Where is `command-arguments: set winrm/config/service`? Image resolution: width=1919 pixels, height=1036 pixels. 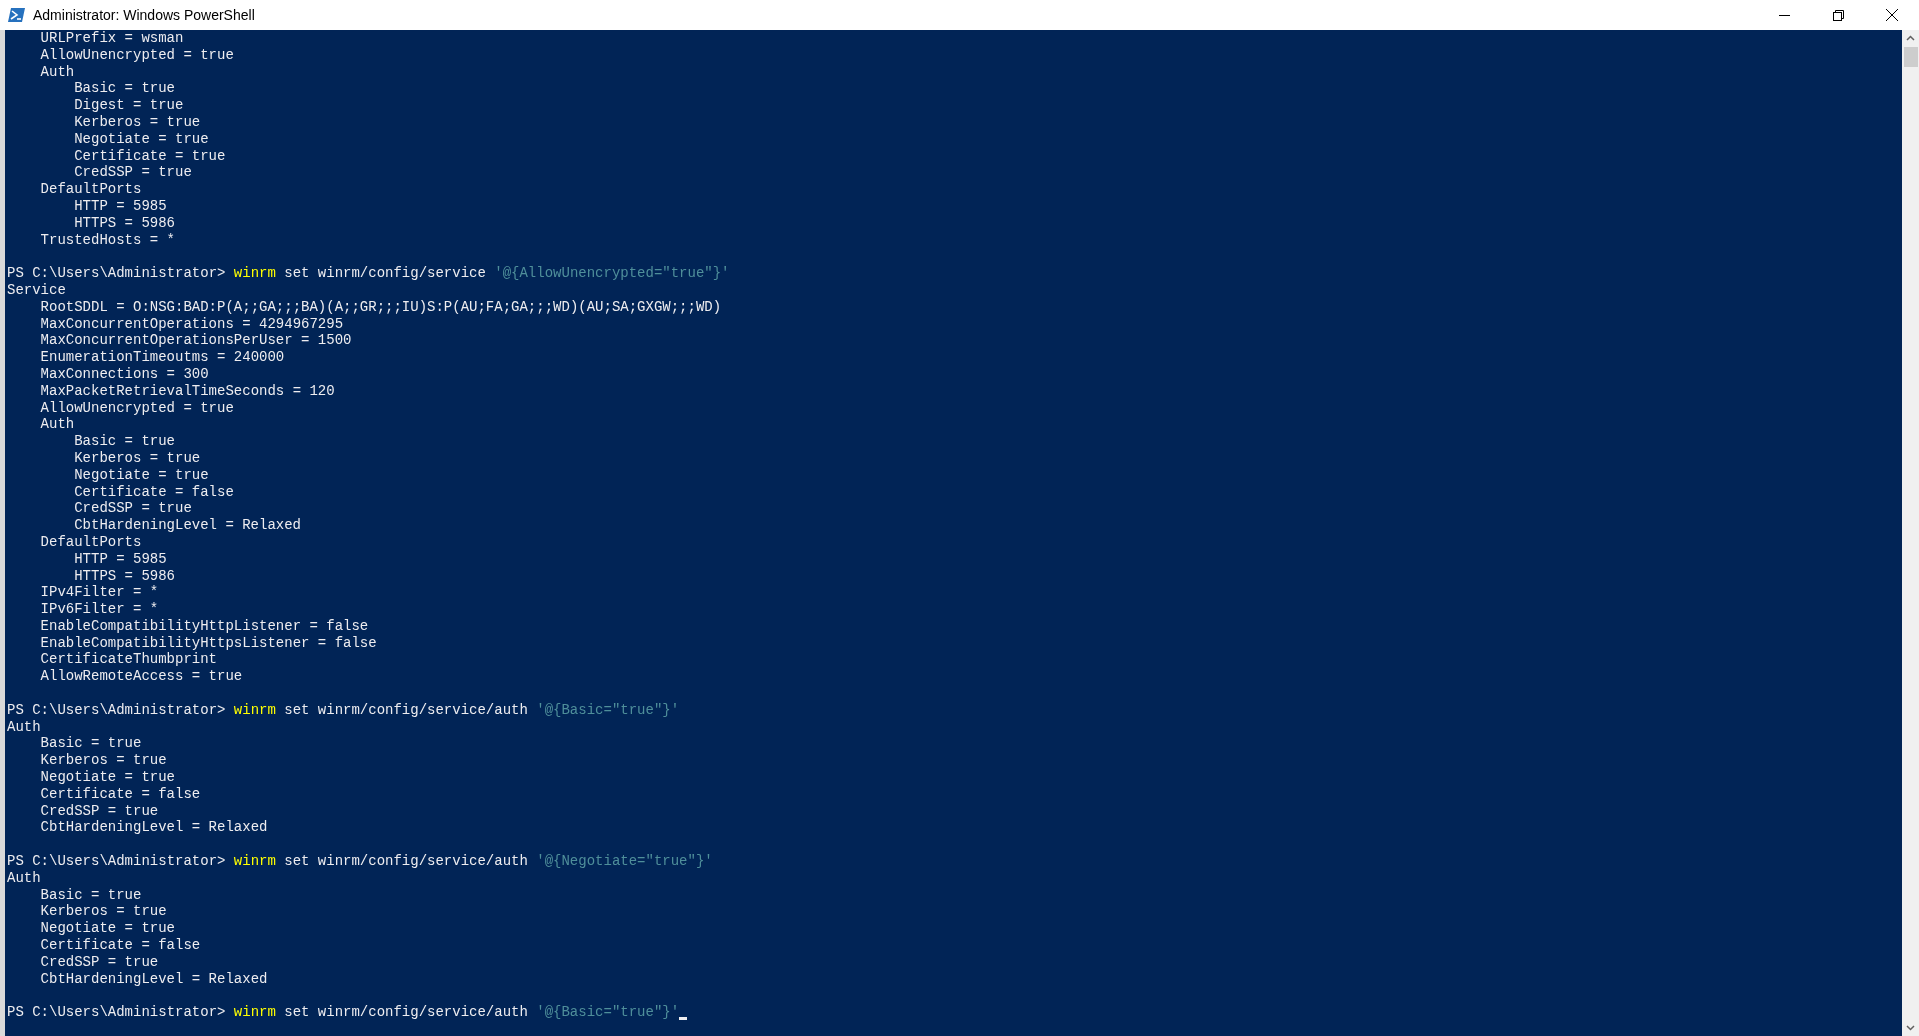 command-arguments: set winrm/config/service is located at coordinates (385, 273).